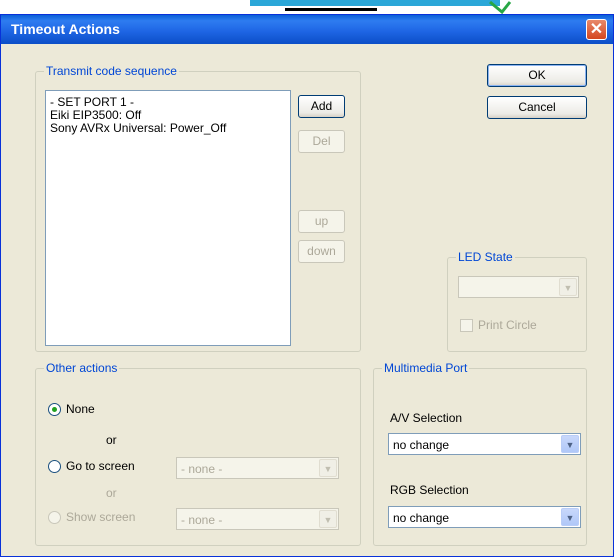 This screenshot has width=614, height=557. I want to click on show-screen-radio, so click(54, 517).